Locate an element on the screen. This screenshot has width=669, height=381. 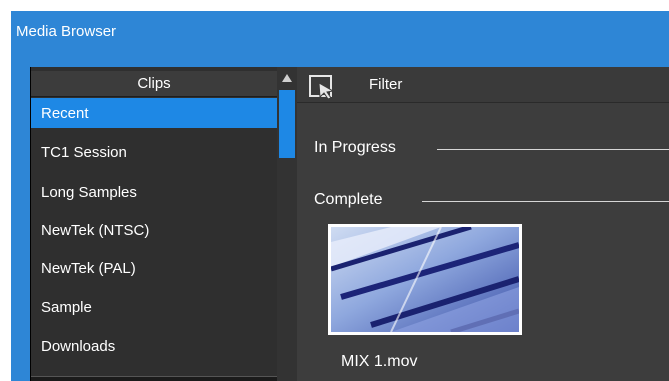
window-frame-top is located at coordinates (340, 59).